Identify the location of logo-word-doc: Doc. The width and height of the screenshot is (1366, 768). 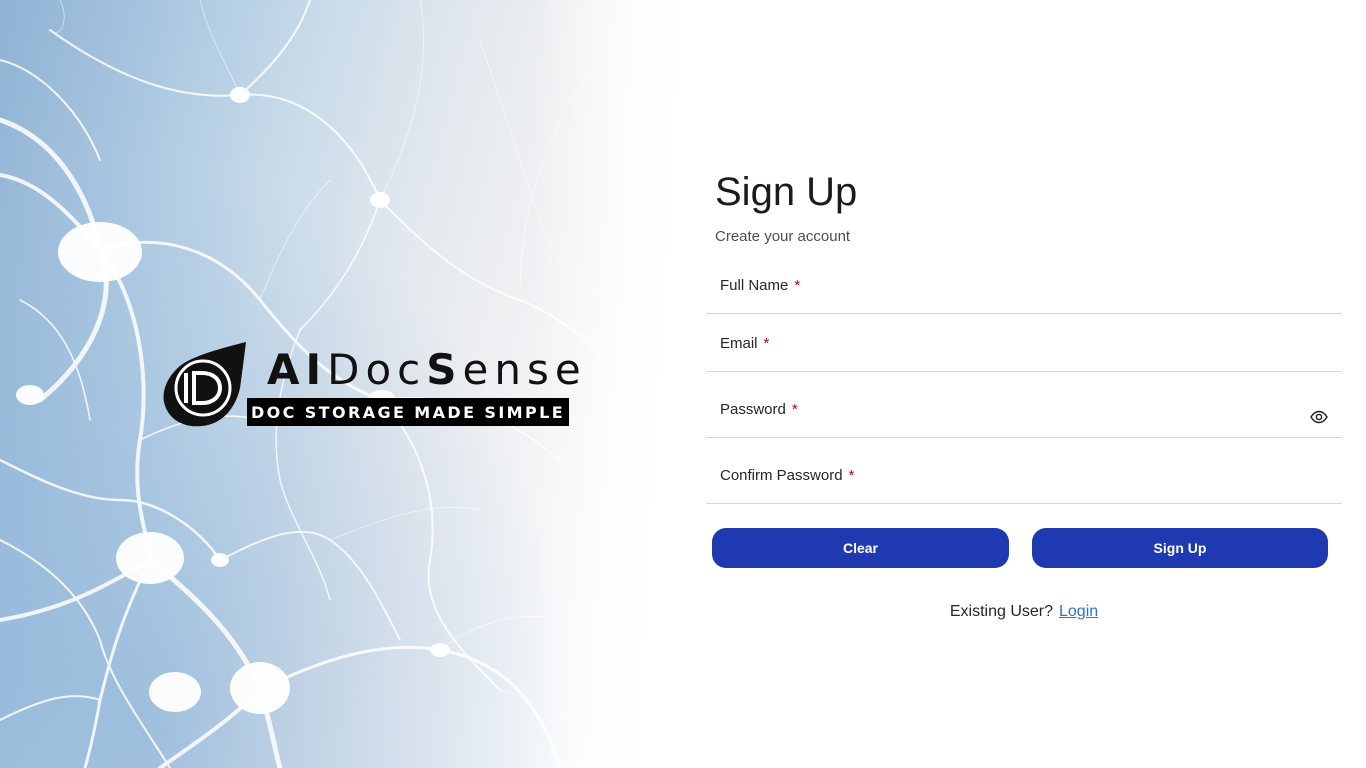
(377, 369).